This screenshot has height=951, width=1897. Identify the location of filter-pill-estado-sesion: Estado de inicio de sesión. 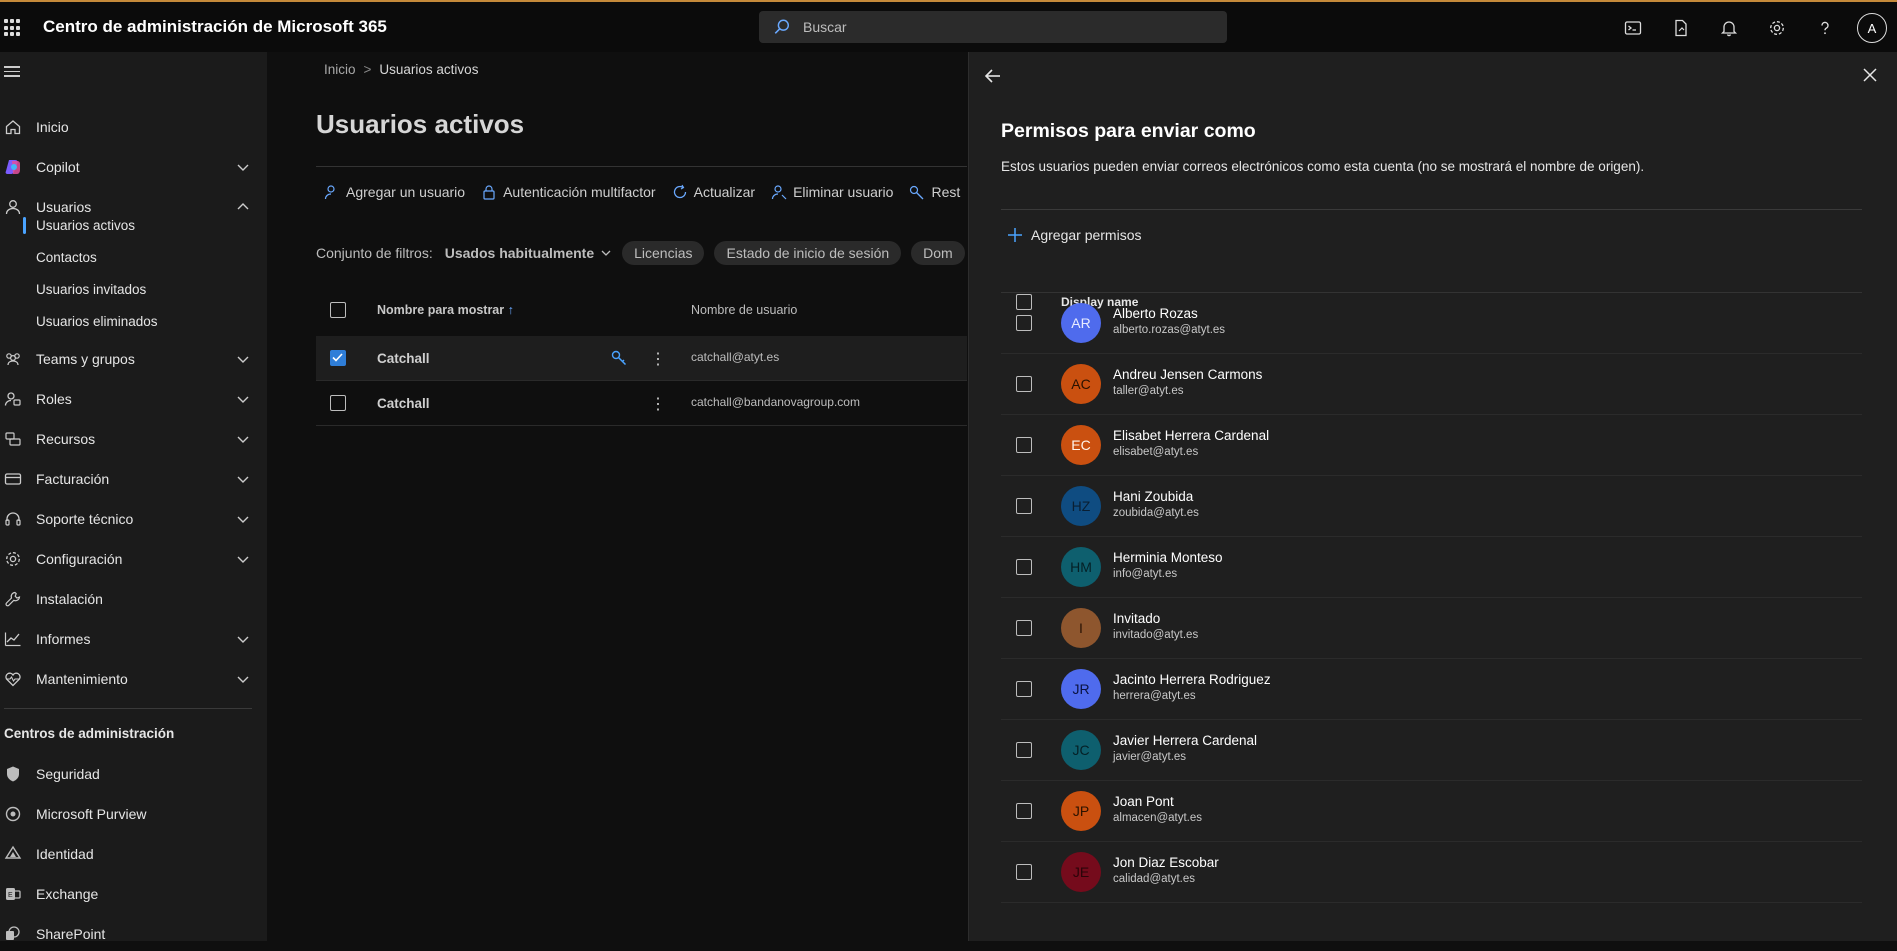
(808, 253).